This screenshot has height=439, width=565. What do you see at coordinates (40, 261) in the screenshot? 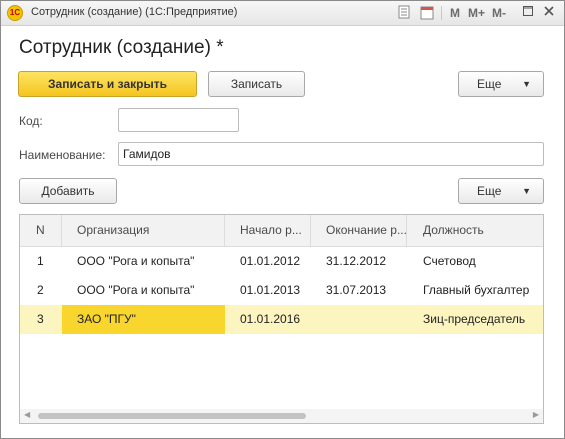
I see `cell-n: 1` at bounding box center [40, 261].